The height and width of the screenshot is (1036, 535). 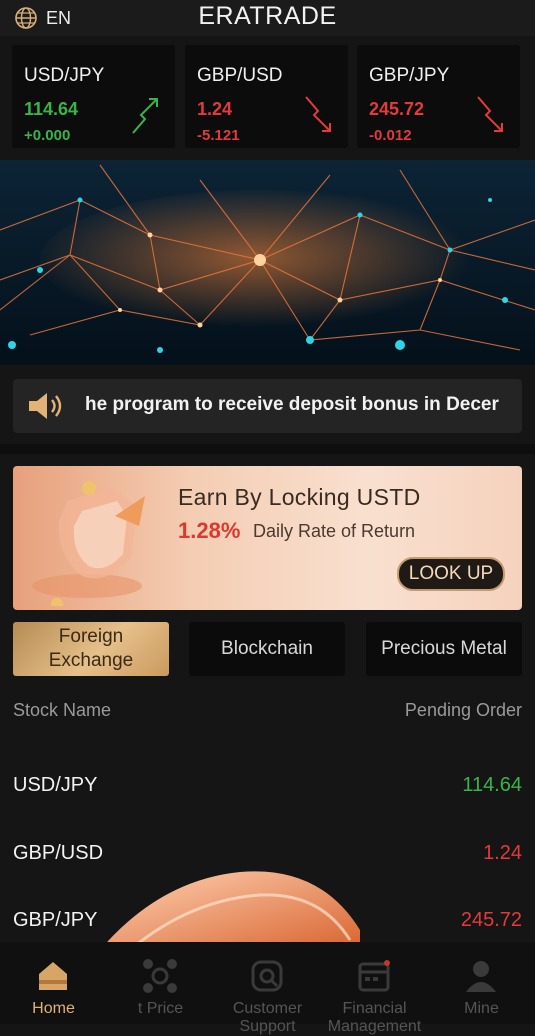 I want to click on home-icon, so click(x=53, y=976).